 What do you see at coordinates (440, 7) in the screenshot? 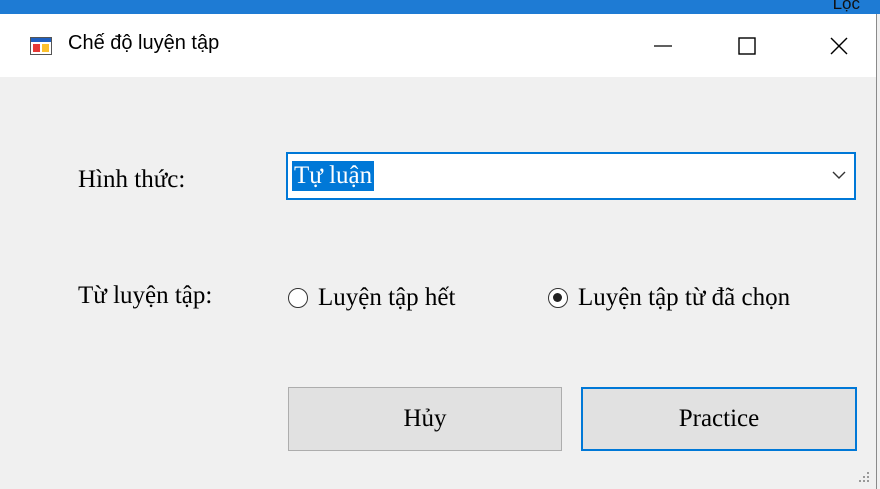
I see `background-app-strip: Lọc` at bounding box center [440, 7].